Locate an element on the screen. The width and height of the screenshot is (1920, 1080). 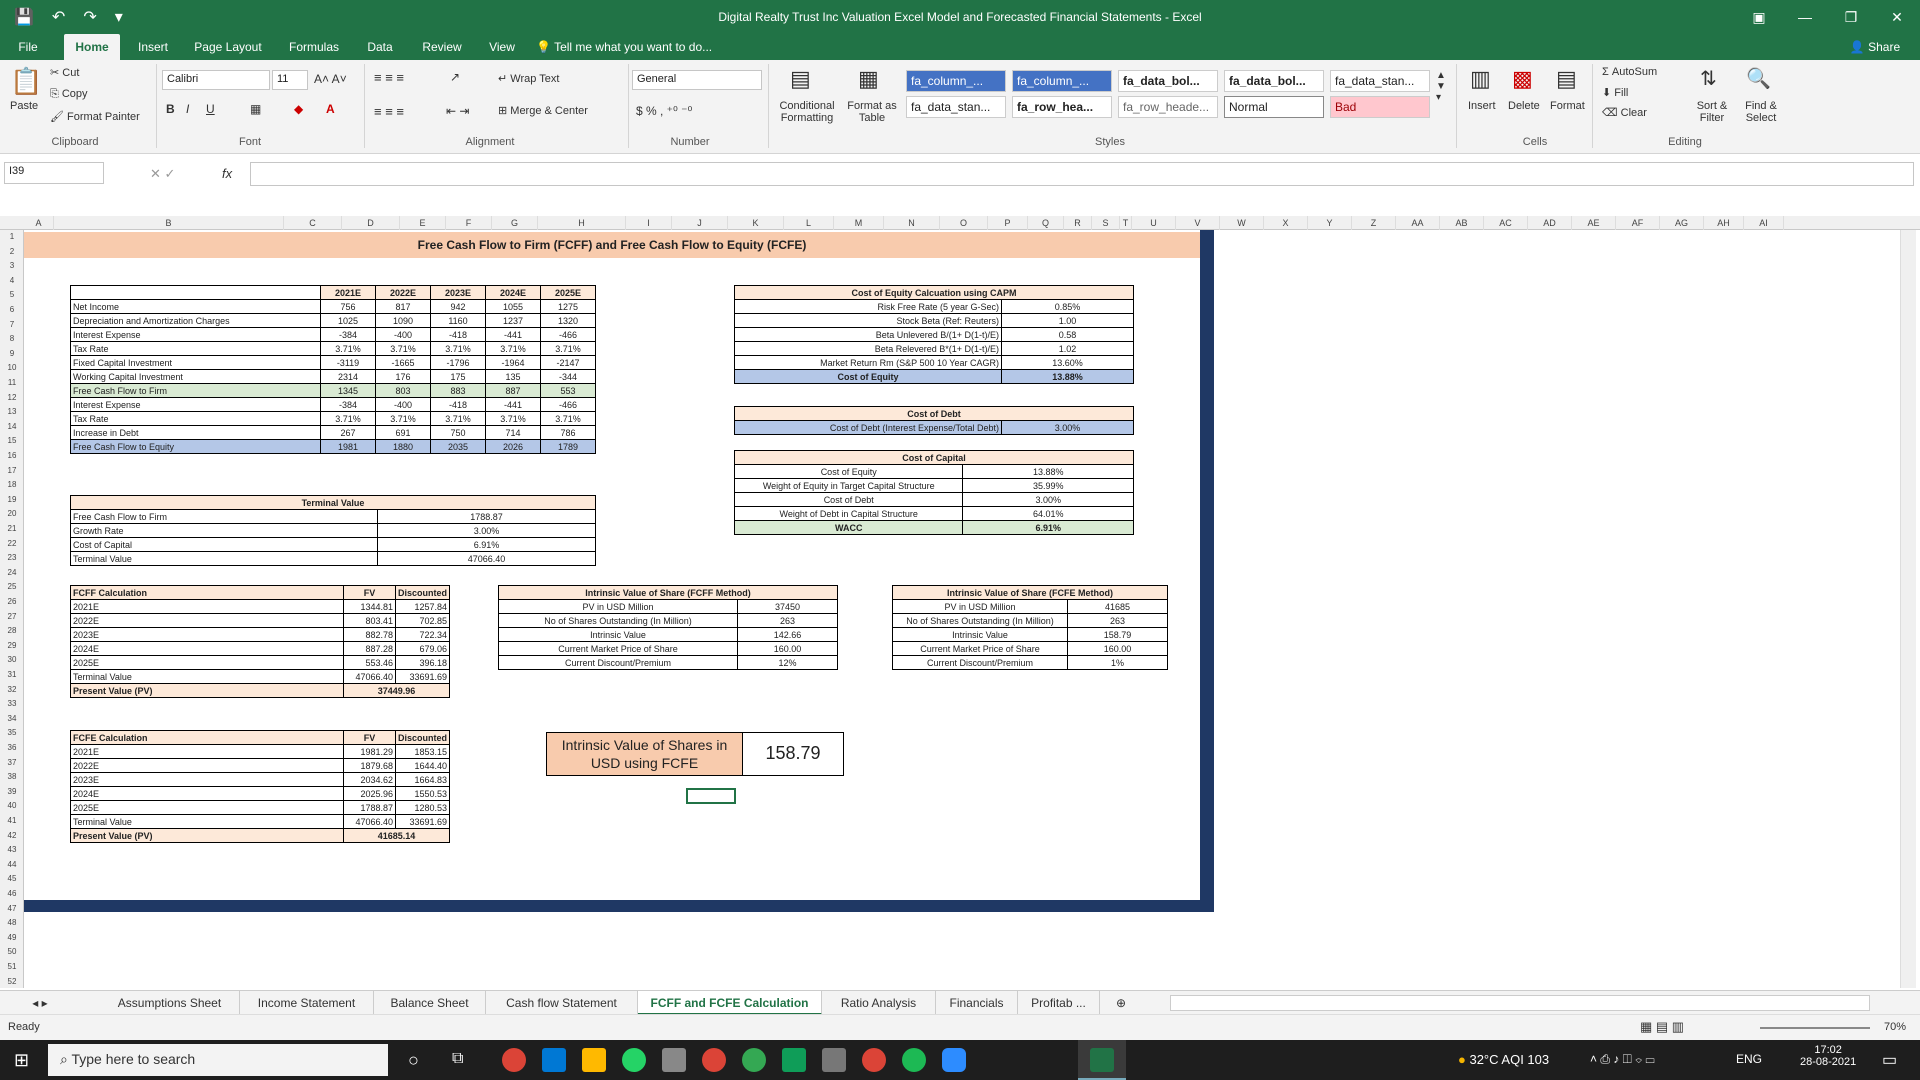
row-header: 22 is located at coordinates (12, 543).